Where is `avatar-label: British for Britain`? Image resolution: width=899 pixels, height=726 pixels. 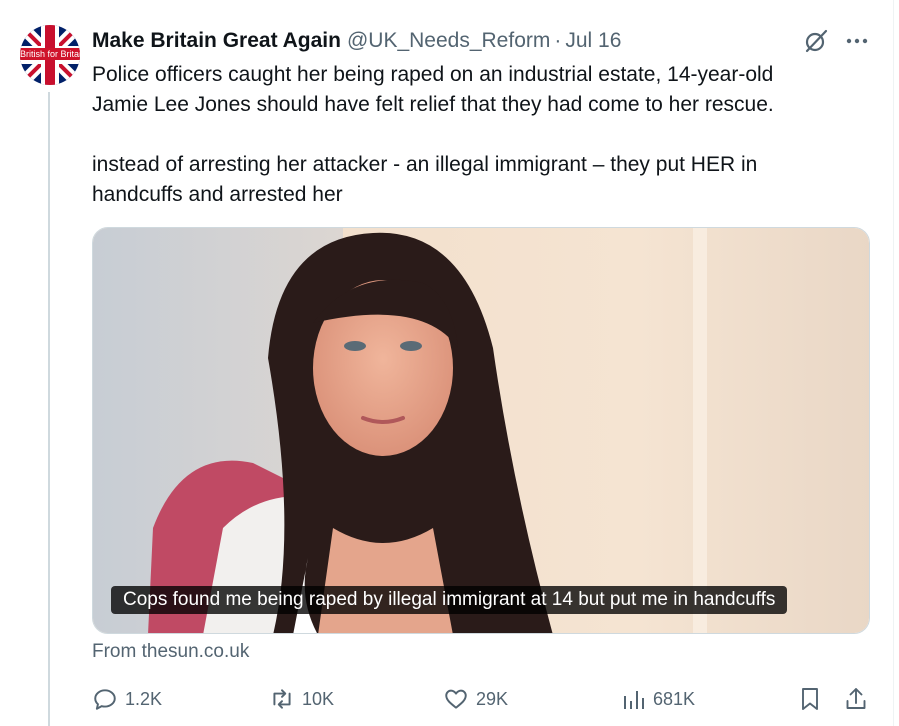
avatar-label: British for Britain is located at coordinates (50, 54).